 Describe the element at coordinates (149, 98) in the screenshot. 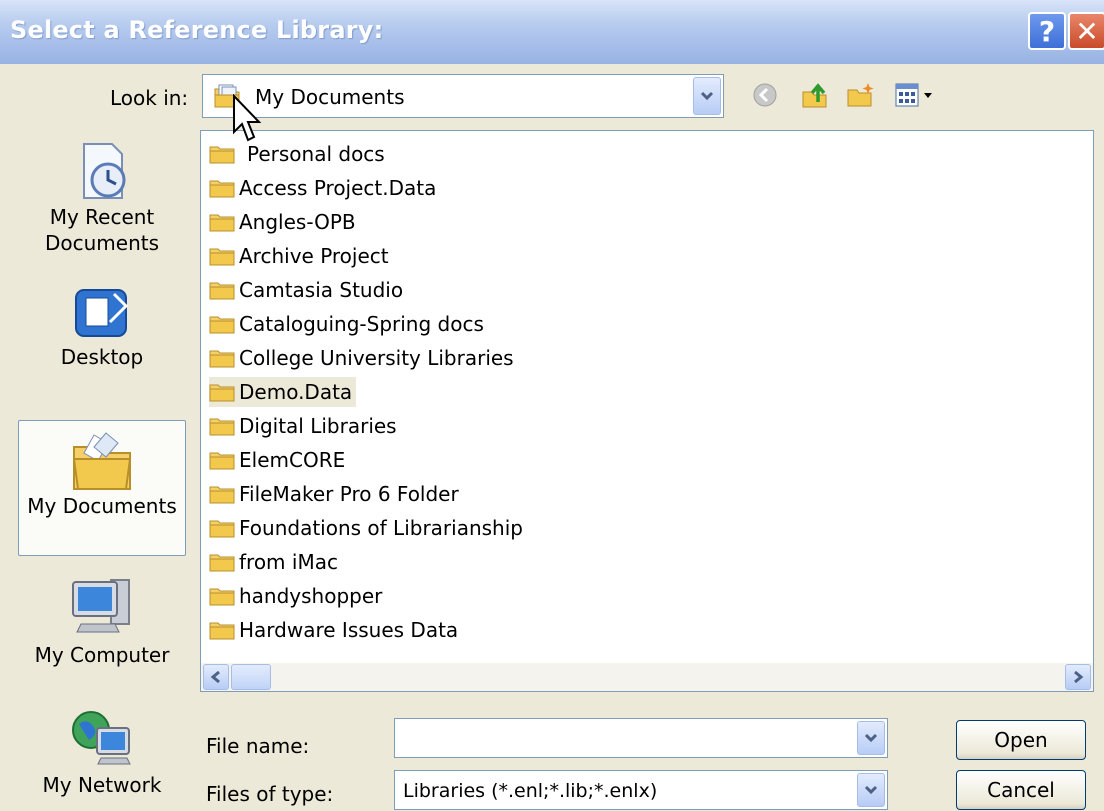

I see `look-in-label: Look in:` at that location.